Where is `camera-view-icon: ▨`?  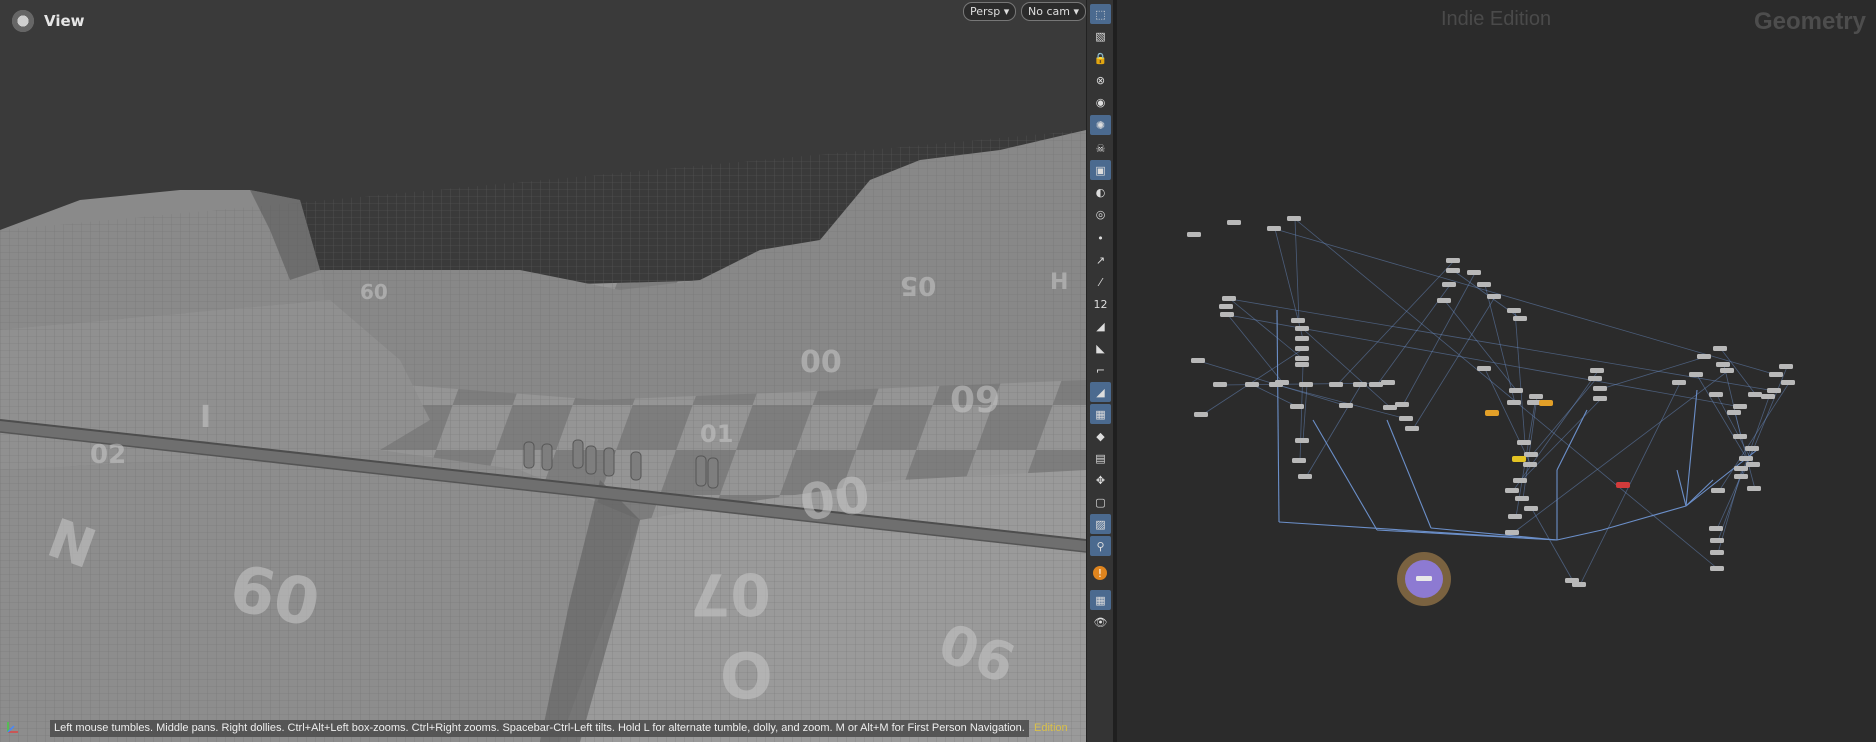
camera-view-icon: ▨ is located at coordinates (1100, 524).